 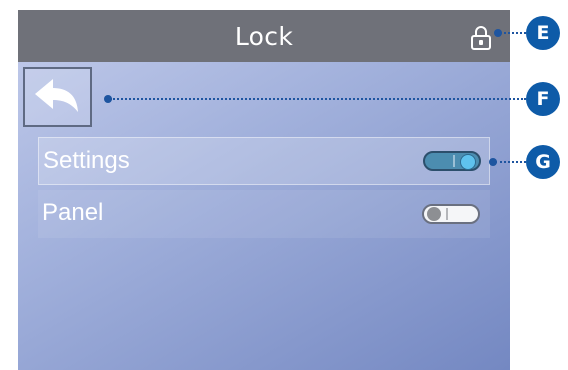 What do you see at coordinates (264, 161) in the screenshot?
I see `settings-row: Settings` at bounding box center [264, 161].